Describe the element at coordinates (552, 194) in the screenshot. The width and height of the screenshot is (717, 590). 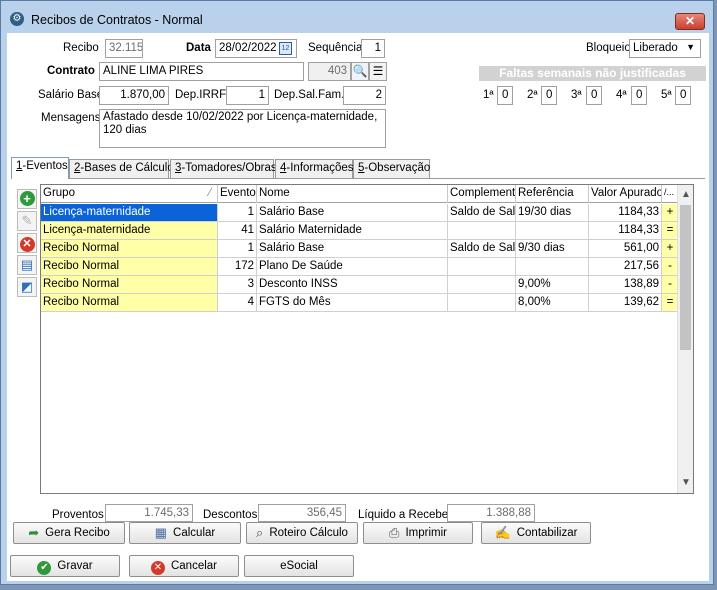
I see `col-header-referencia: Referência` at that location.